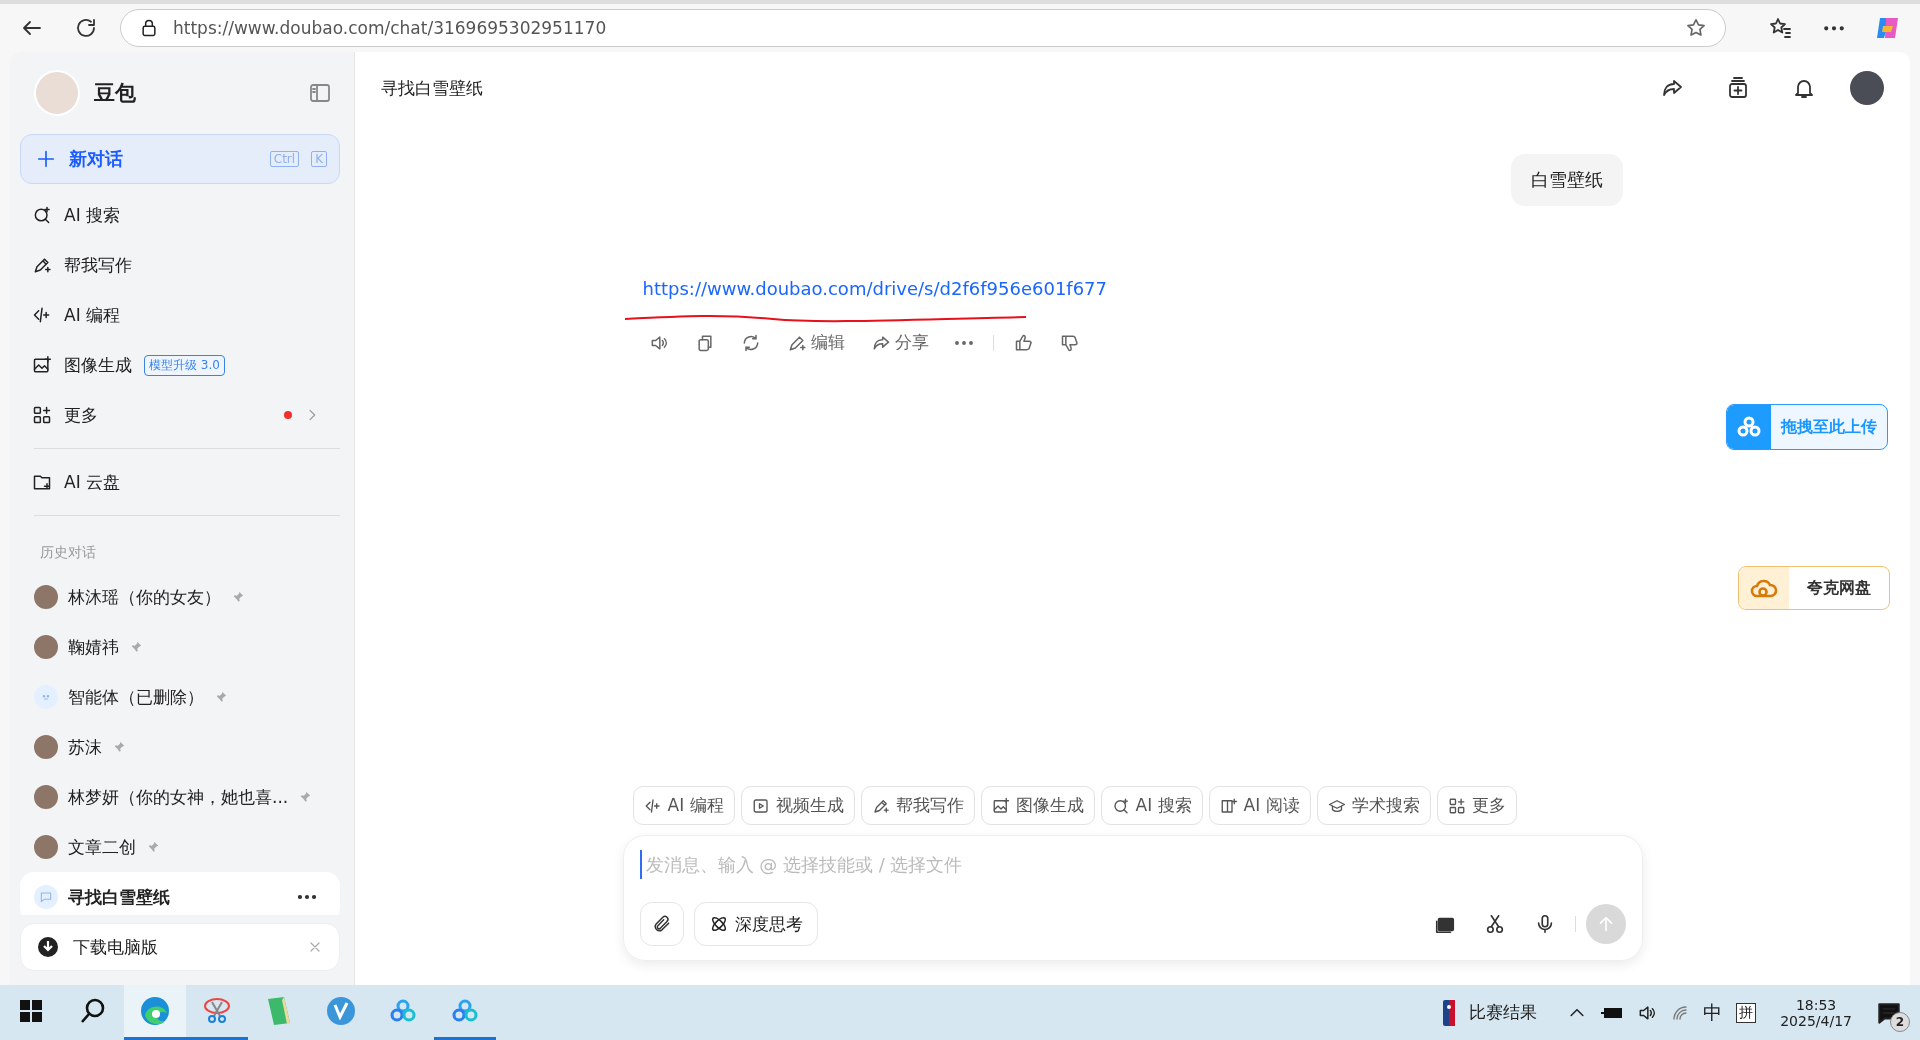  I want to click on windows-logo-icon, so click(31, 1011).